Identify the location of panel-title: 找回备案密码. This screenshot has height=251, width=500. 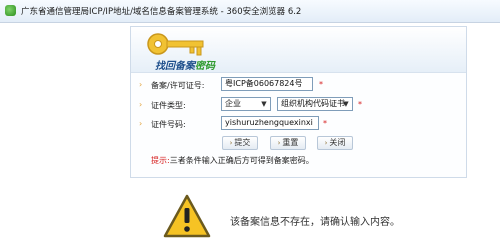
(185, 64).